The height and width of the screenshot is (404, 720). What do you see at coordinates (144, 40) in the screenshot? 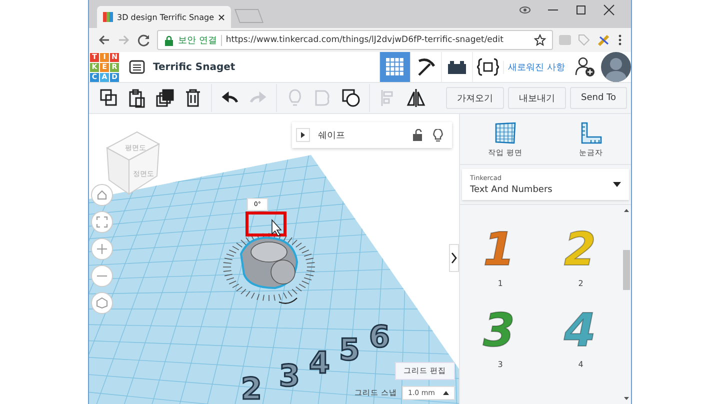
I see `reload-icon` at bounding box center [144, 40].